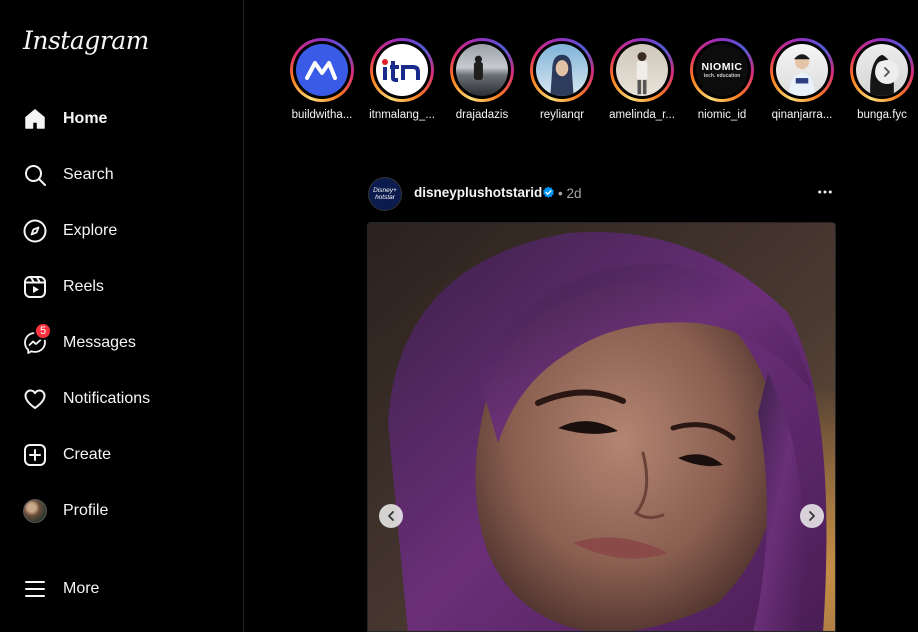  What do you see at coordinates (35, 589) in the screenshot?
I see `menu-icon` at bounding box center [35, 589].